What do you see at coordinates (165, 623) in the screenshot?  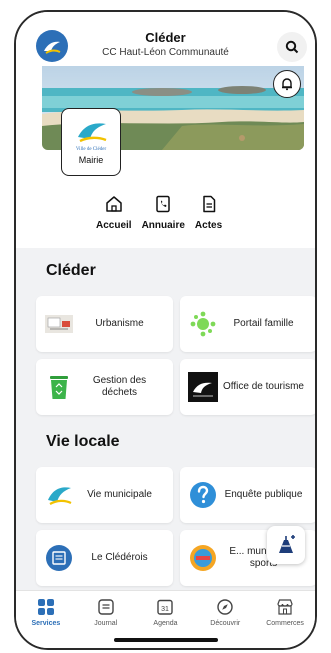 I see `tab-label: Agenda` at bounding box center [165, 623].